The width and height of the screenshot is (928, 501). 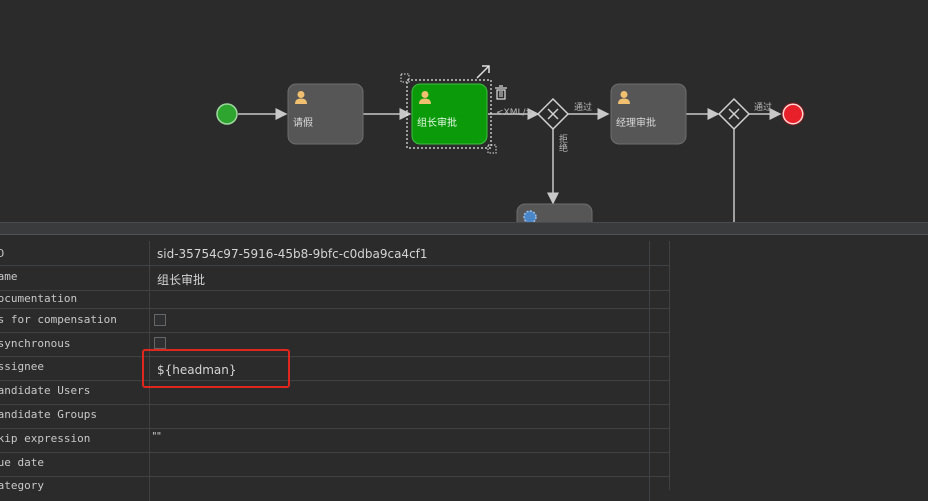 I want to click on end-event, so click(x=793, y=114).